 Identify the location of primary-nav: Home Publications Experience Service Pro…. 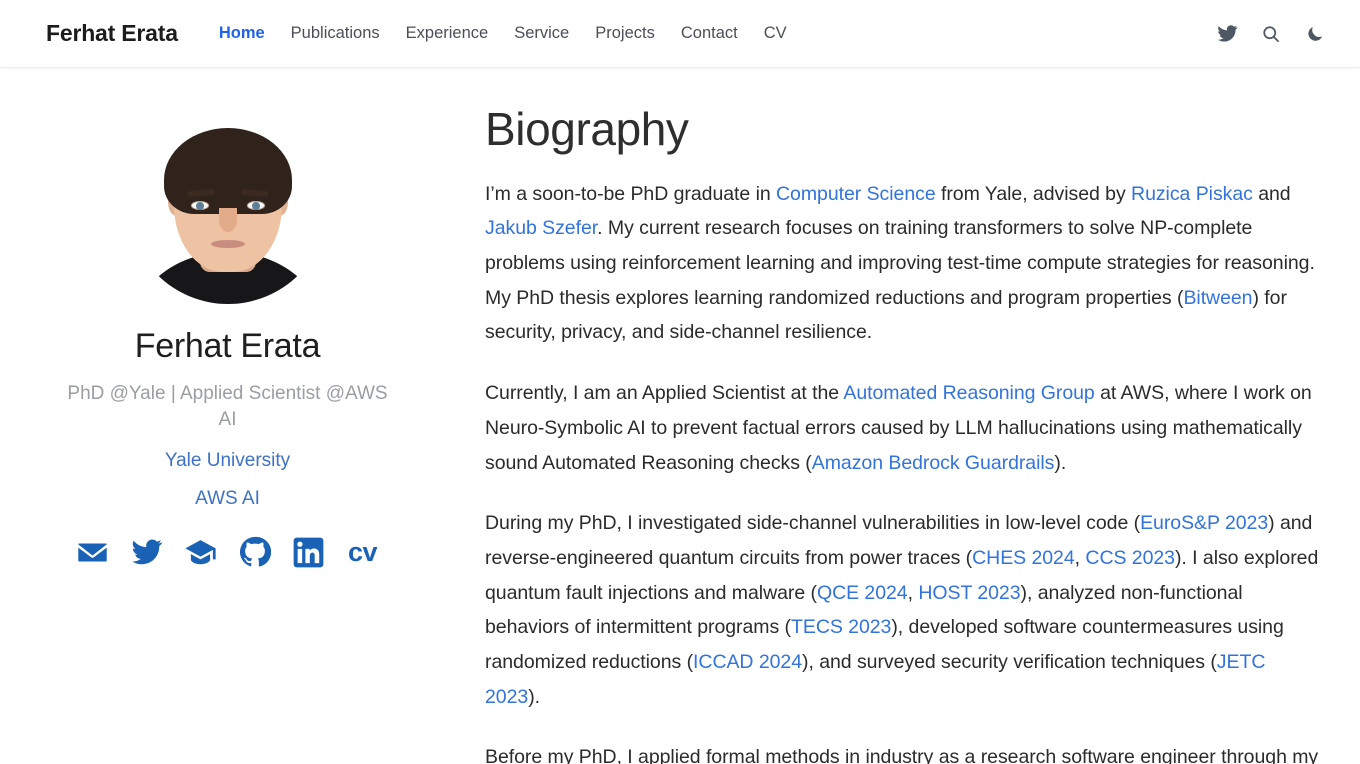
(503, 33).